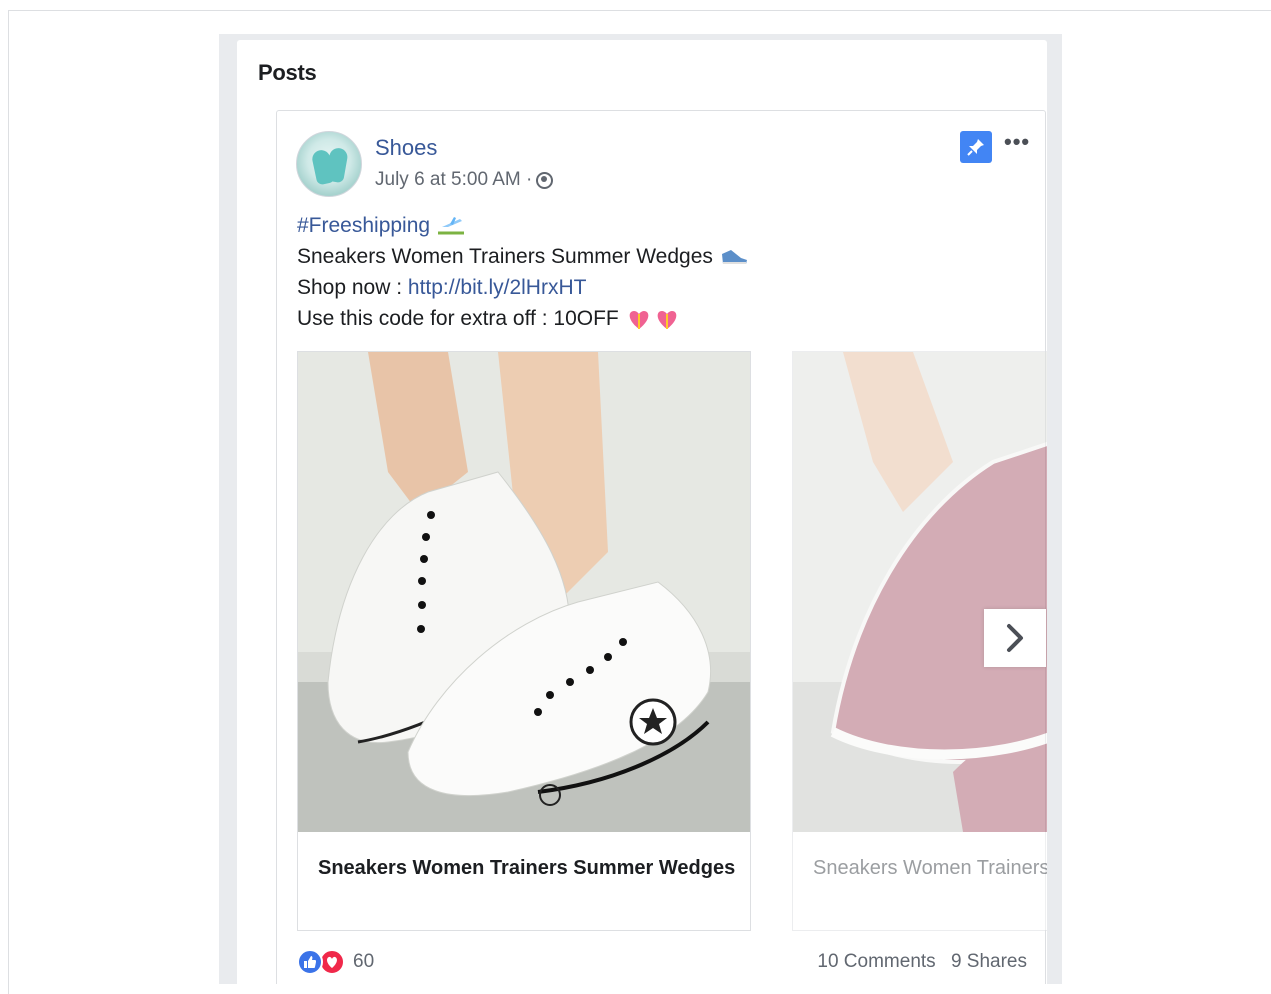 Image resolution: width=1271 pixels, height=994 pixels. Describe the element at coordinates (310, 962) in the screenshot. I see `like-reaction-icon` at that location.